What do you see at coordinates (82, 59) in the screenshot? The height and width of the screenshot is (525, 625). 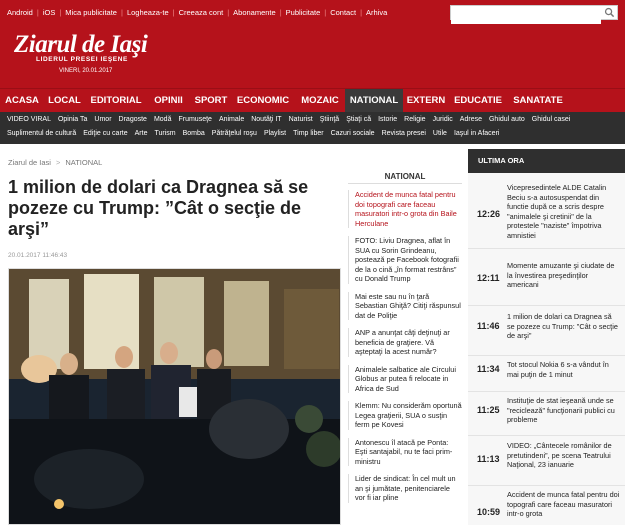 I see `site-tagline: LIDERUL PRESEI IEŞENE` at bounding box center [82, 59].